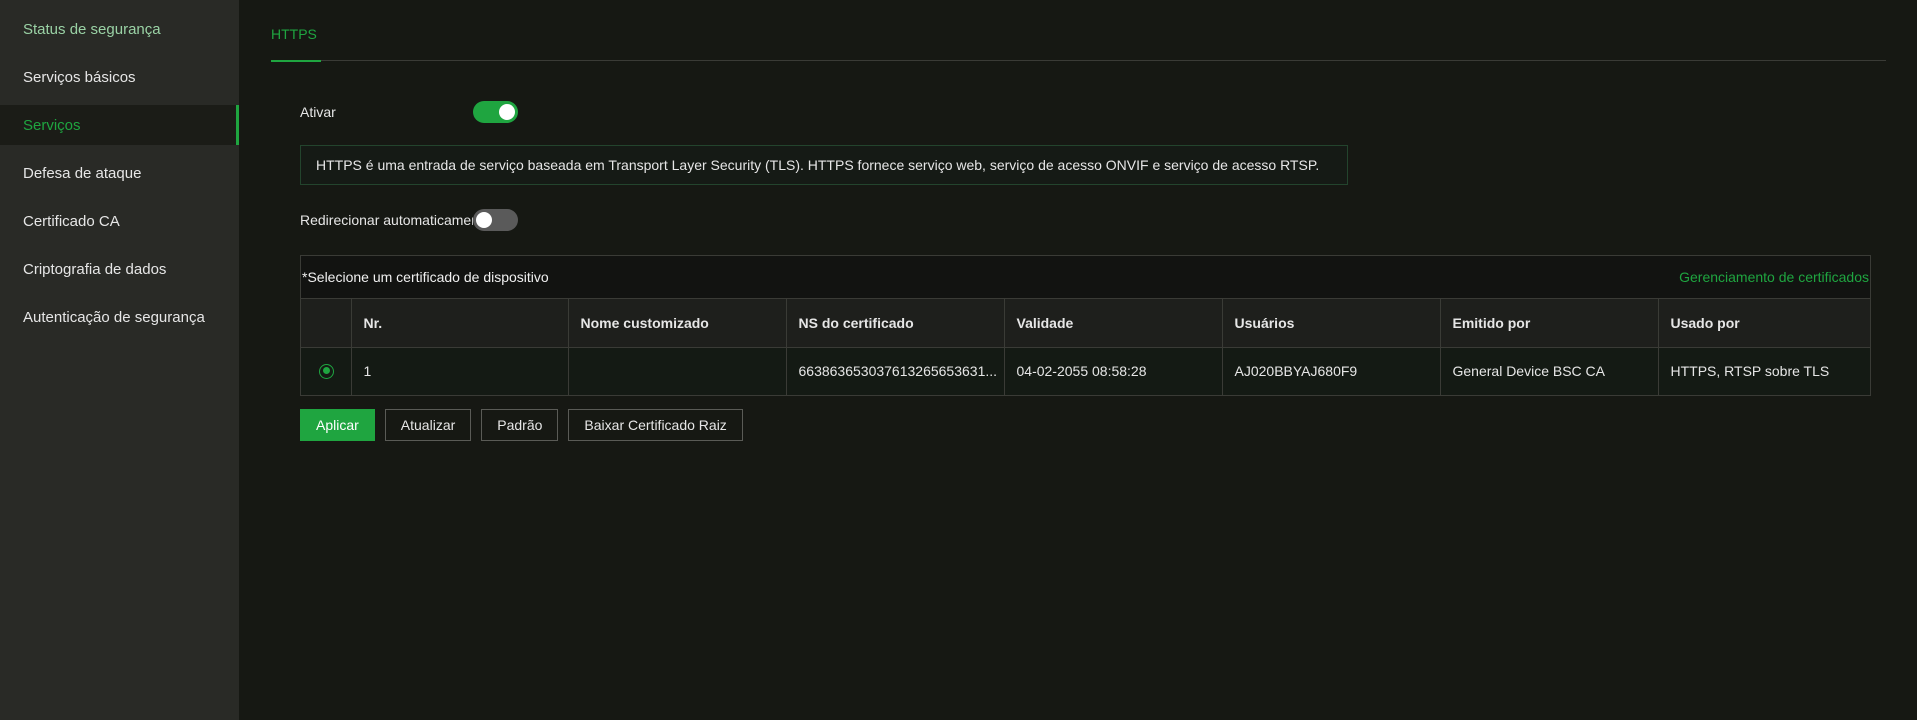 This screenshot has width=1917, height=720. I want to click on certificate-radio, so click(326, 371).